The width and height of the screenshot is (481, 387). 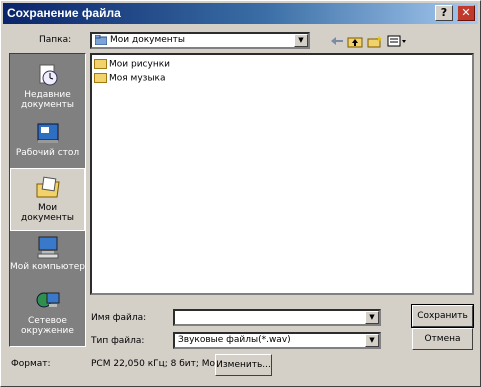 What do you see at coordinates (47, 133) in the screenshot?
I see `desktop-icon` at bounding box center [47, 133].